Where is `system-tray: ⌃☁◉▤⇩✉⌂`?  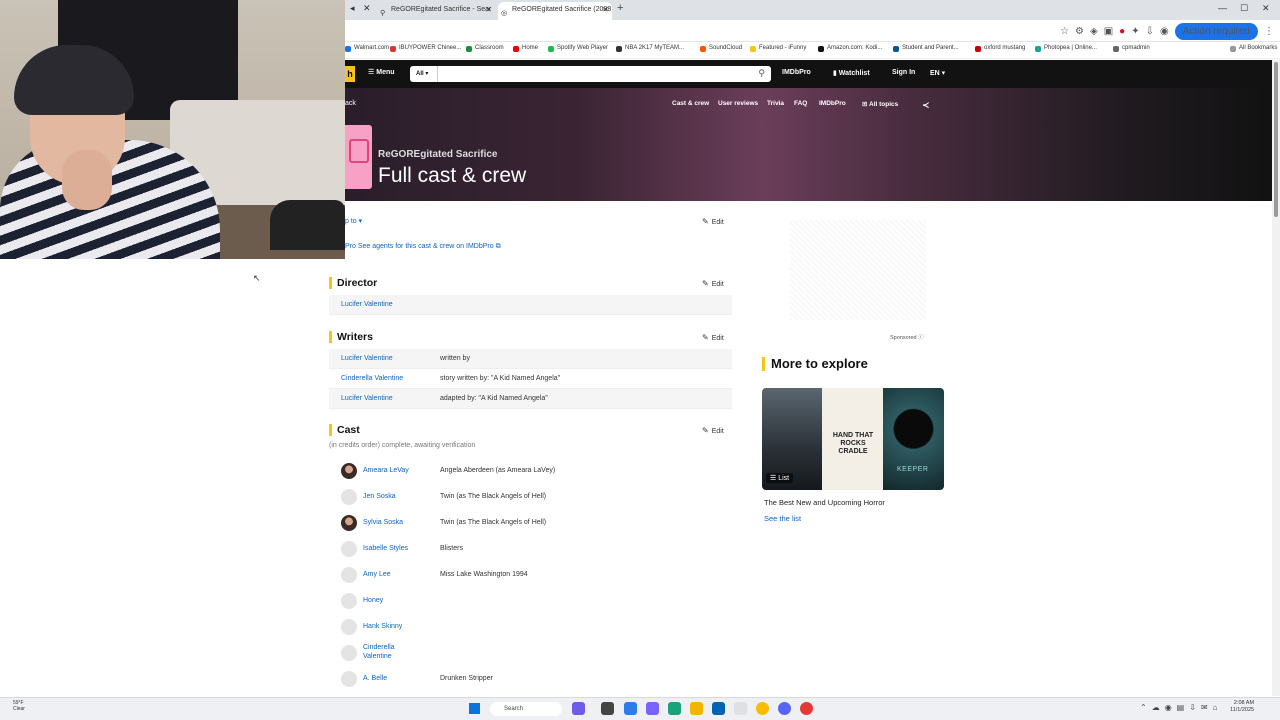
system-tray: ⌃☁◉▤⇩✉⌂ is located at coordinates (1181, 707).